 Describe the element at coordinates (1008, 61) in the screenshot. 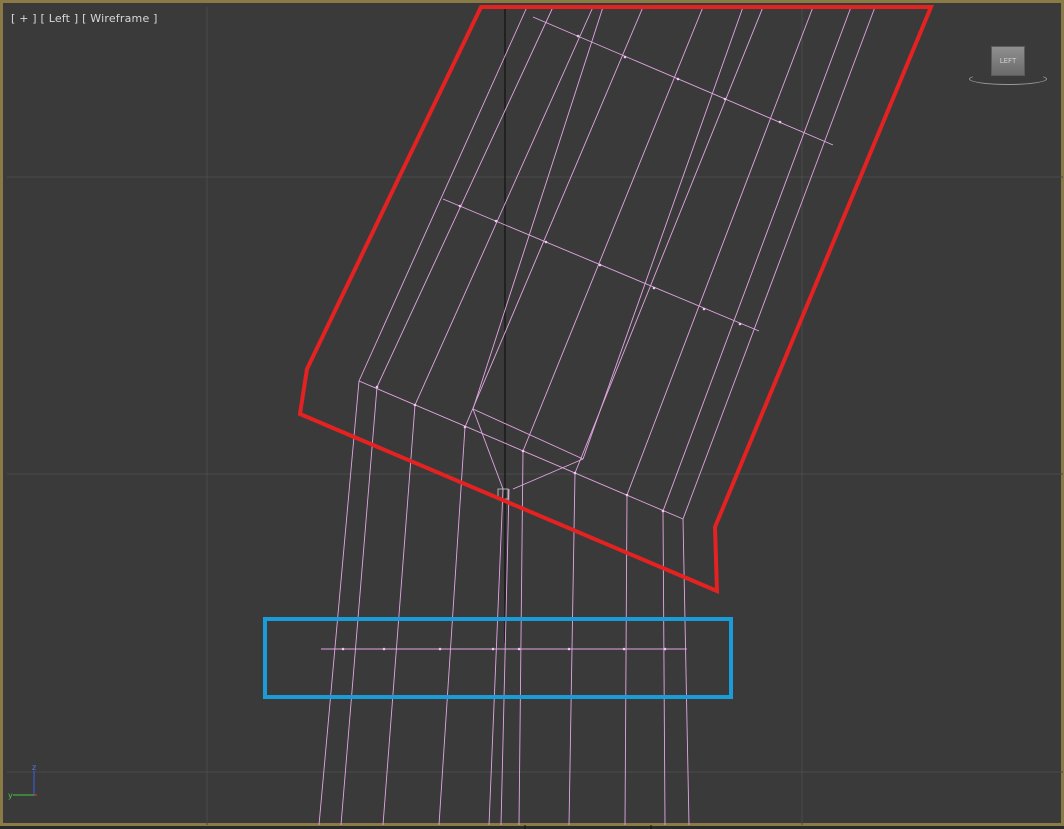

I see `viewcube-face-left: LEFT` at that location.